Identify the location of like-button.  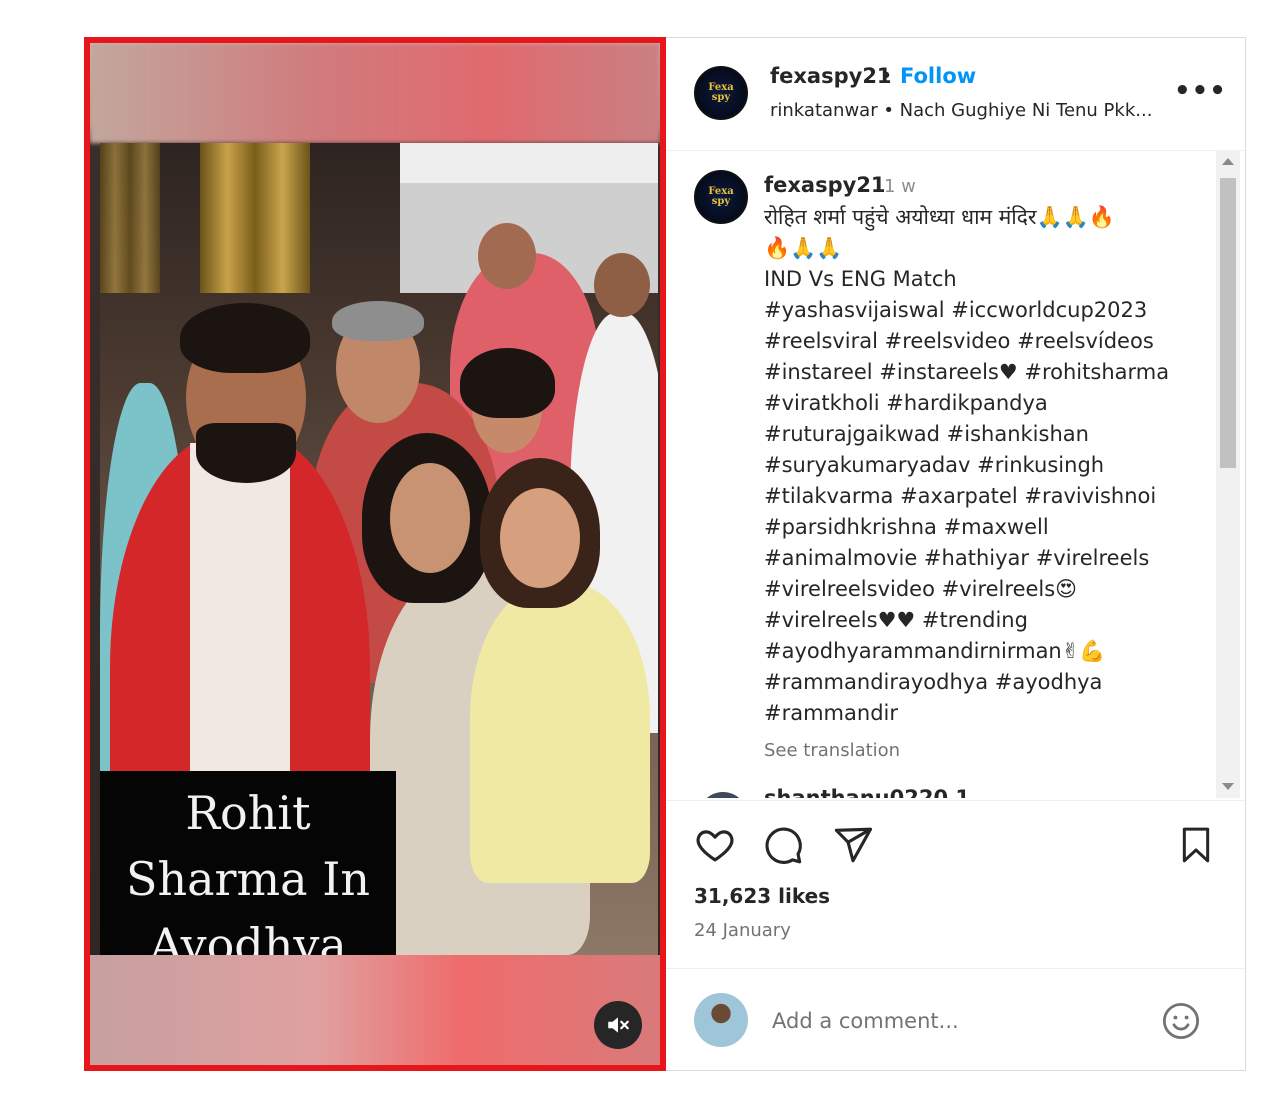
(715, 847).